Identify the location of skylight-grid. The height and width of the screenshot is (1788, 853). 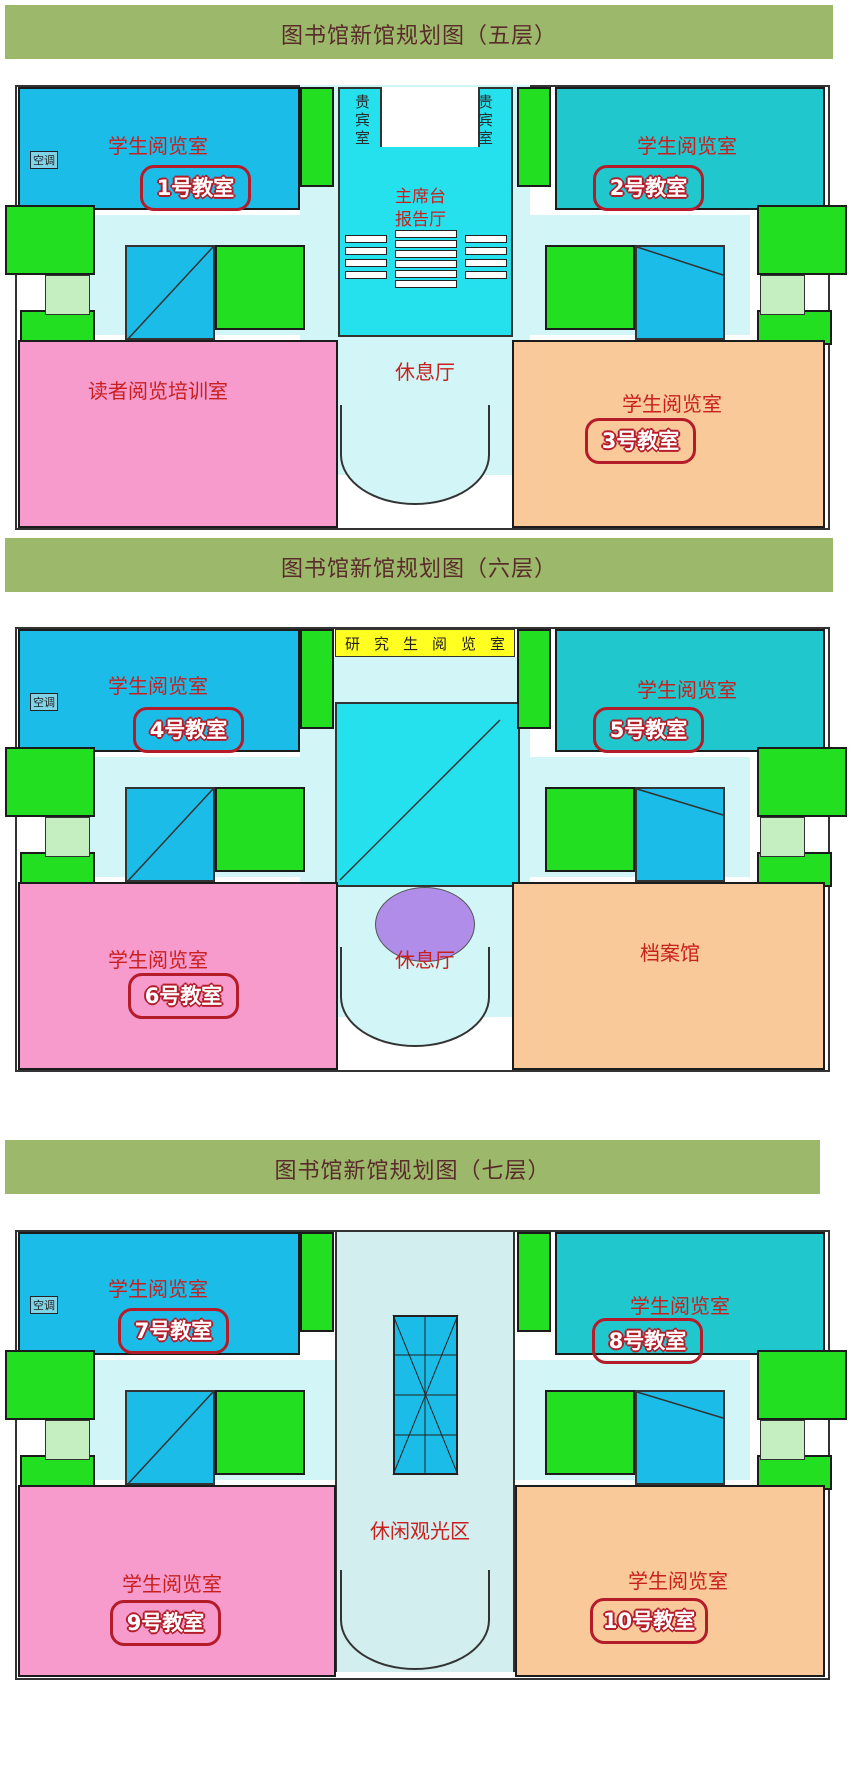
(425, 1395).